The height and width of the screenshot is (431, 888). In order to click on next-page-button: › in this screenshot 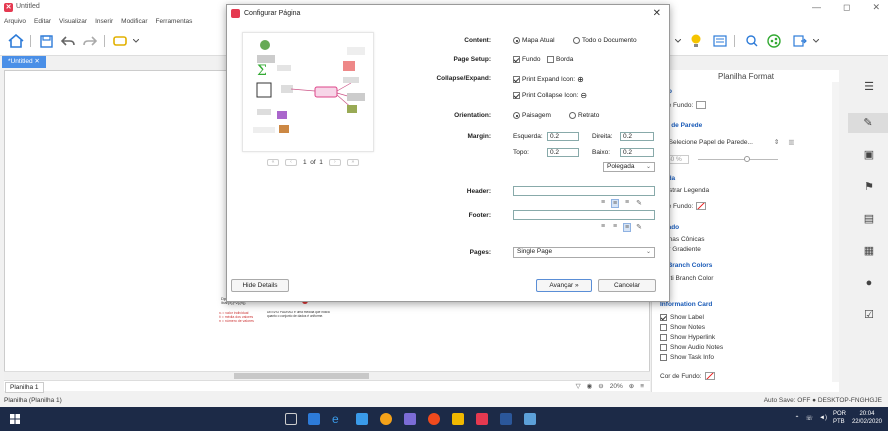, I will do `click(334, 162)`.